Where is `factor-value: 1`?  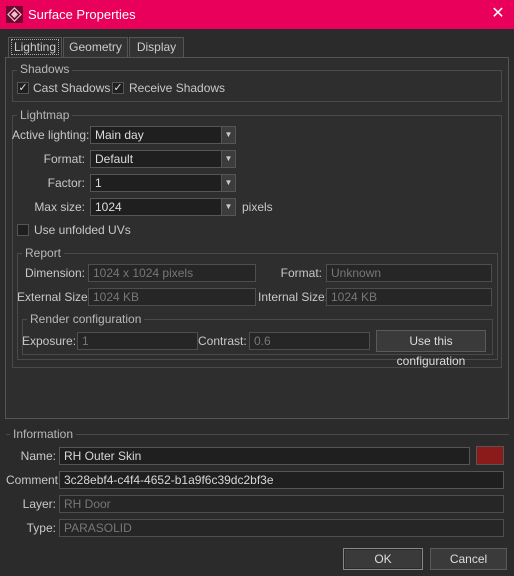
factor-value: 1 is located at coordinates (98, 183).